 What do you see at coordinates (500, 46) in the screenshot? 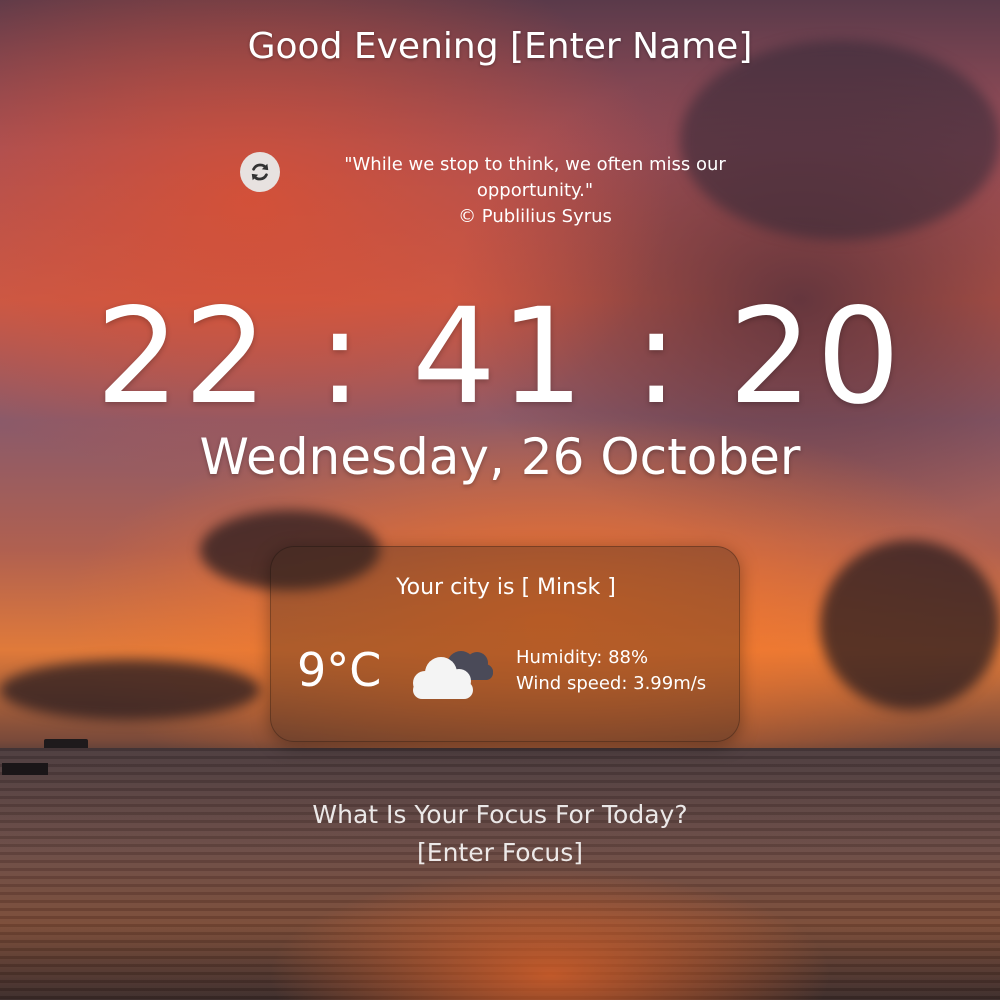
I see `greeting-name-input: Good Evening [Enter Name]` at bounding box center [500, 46].